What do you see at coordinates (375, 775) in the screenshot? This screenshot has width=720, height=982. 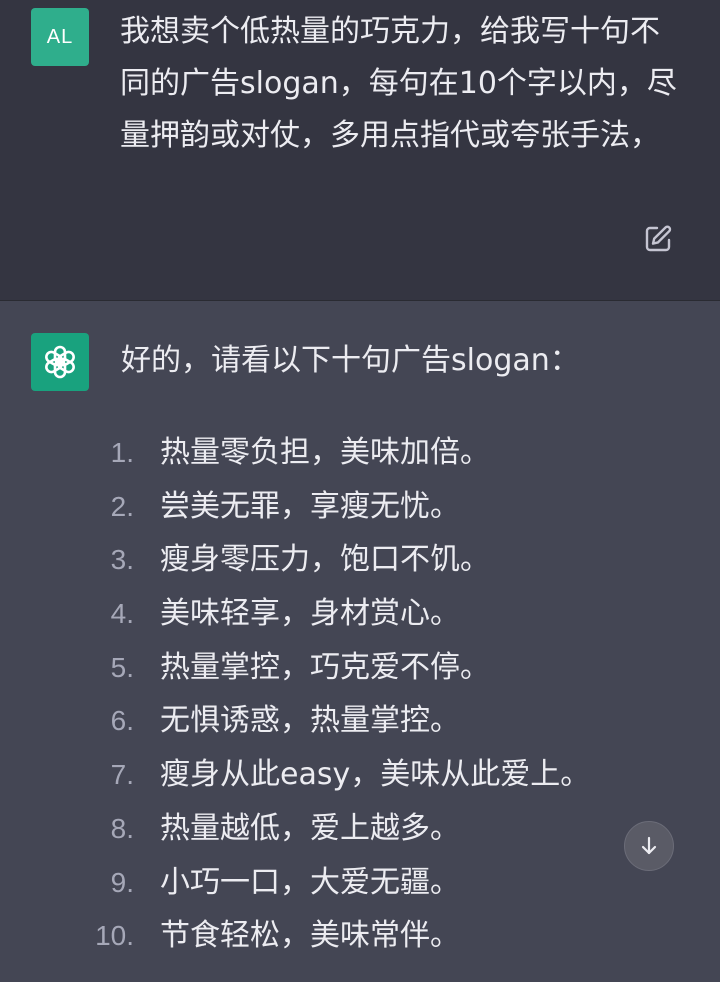 I see `list-item-text: 瘦身从此easy，美味从此爱上。` at bounding box center [375, 775].